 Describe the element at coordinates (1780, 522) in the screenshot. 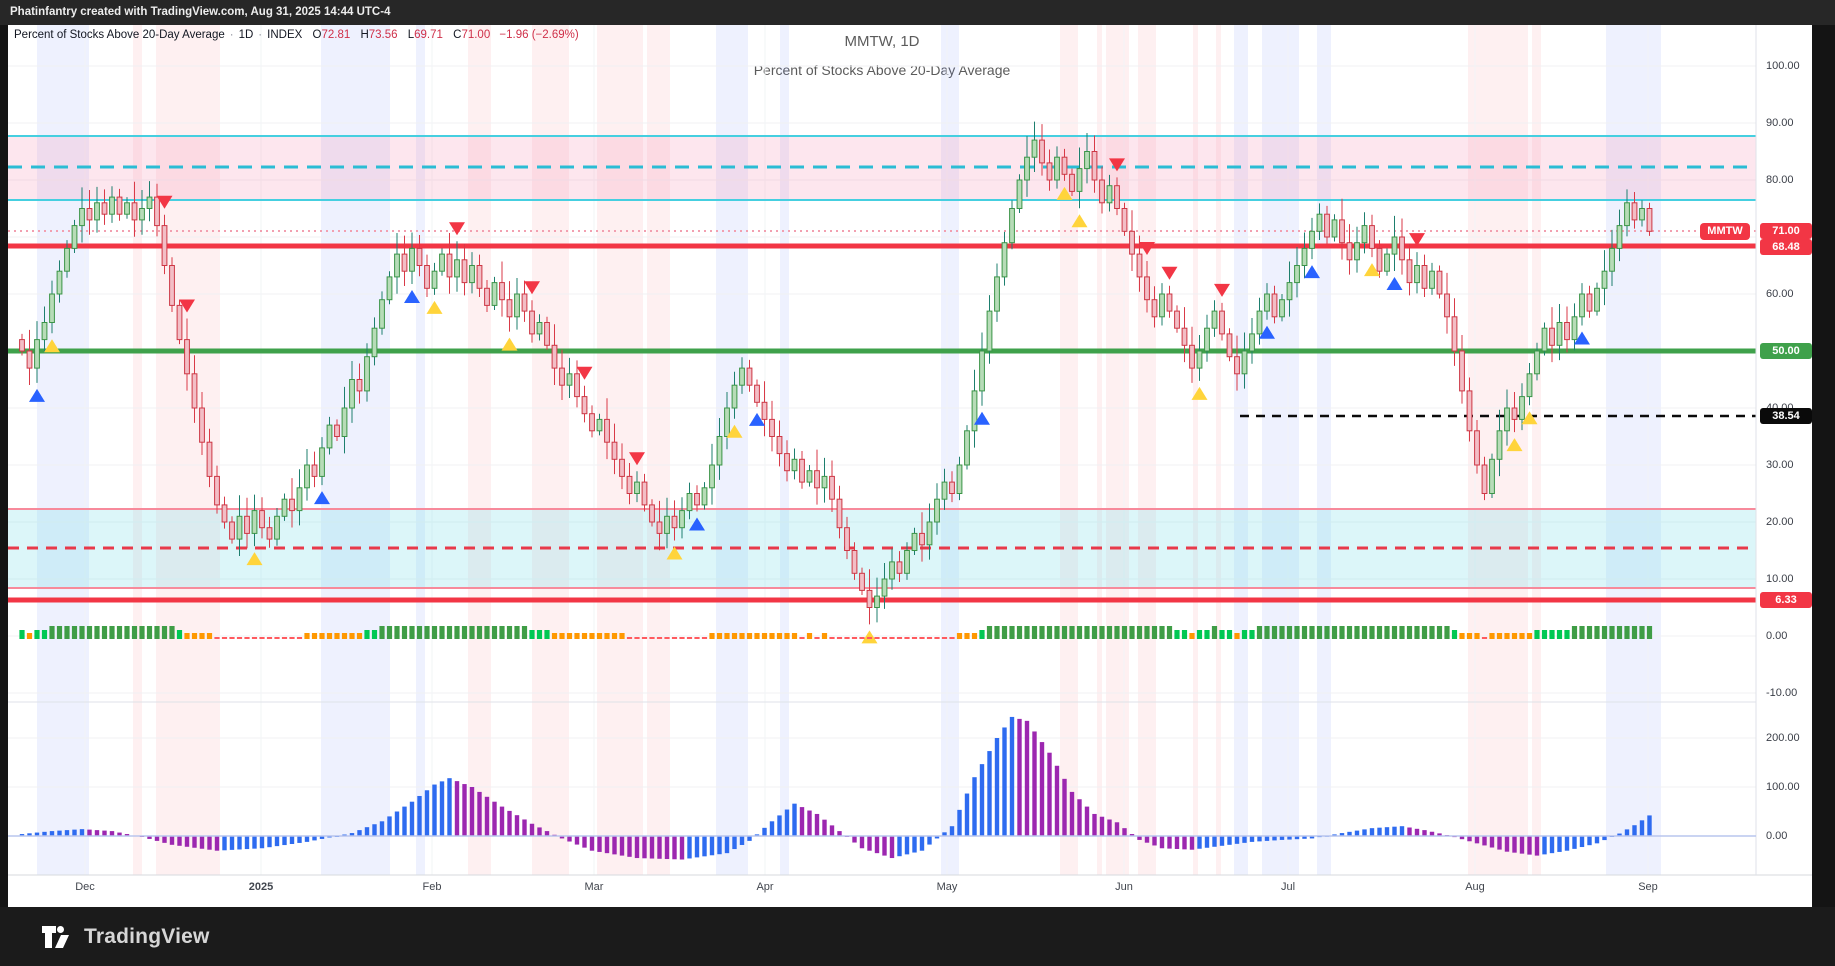

I see `price-axis-label: 20.00` at that location.